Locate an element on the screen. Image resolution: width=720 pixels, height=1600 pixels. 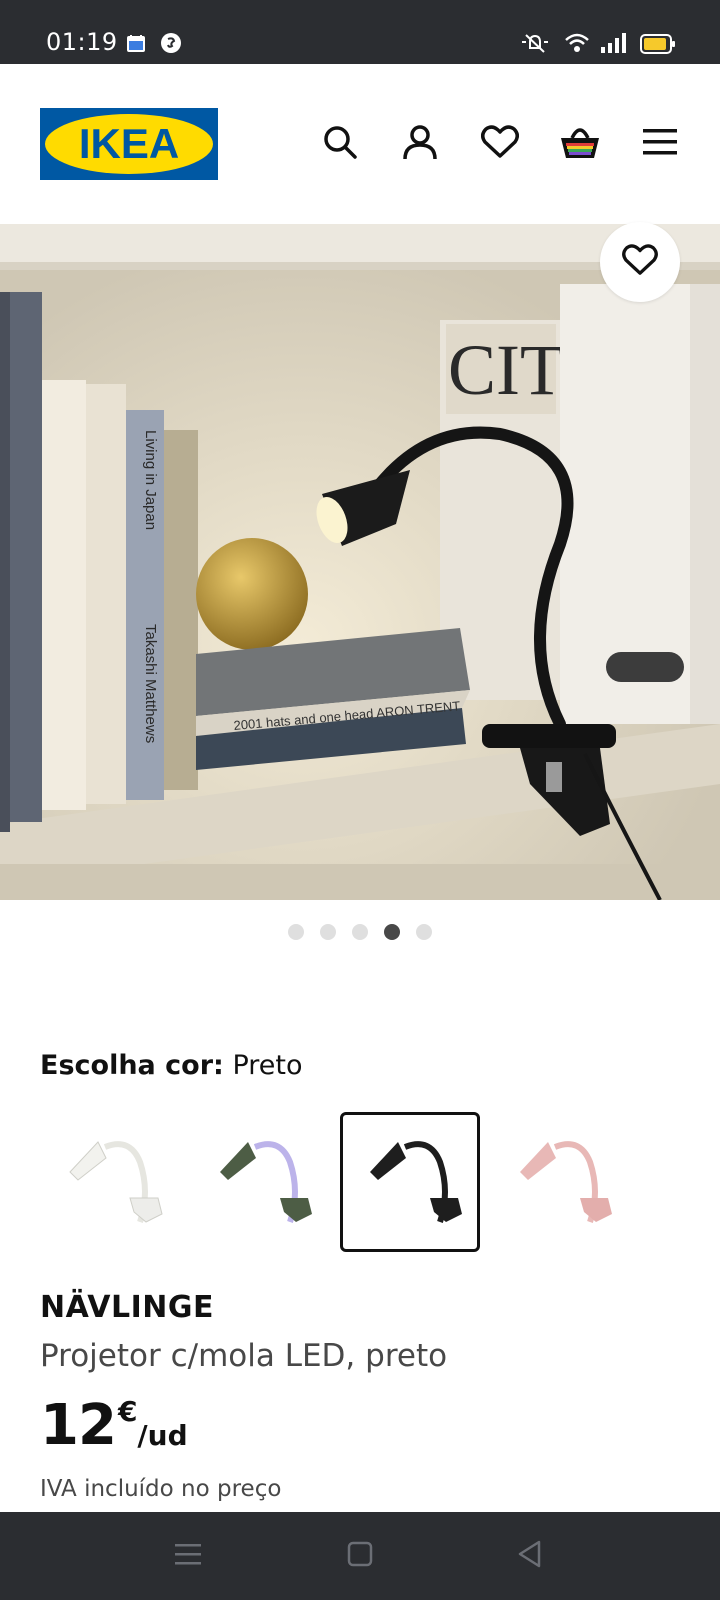
home-icon is located at coordinates (360, 1556).